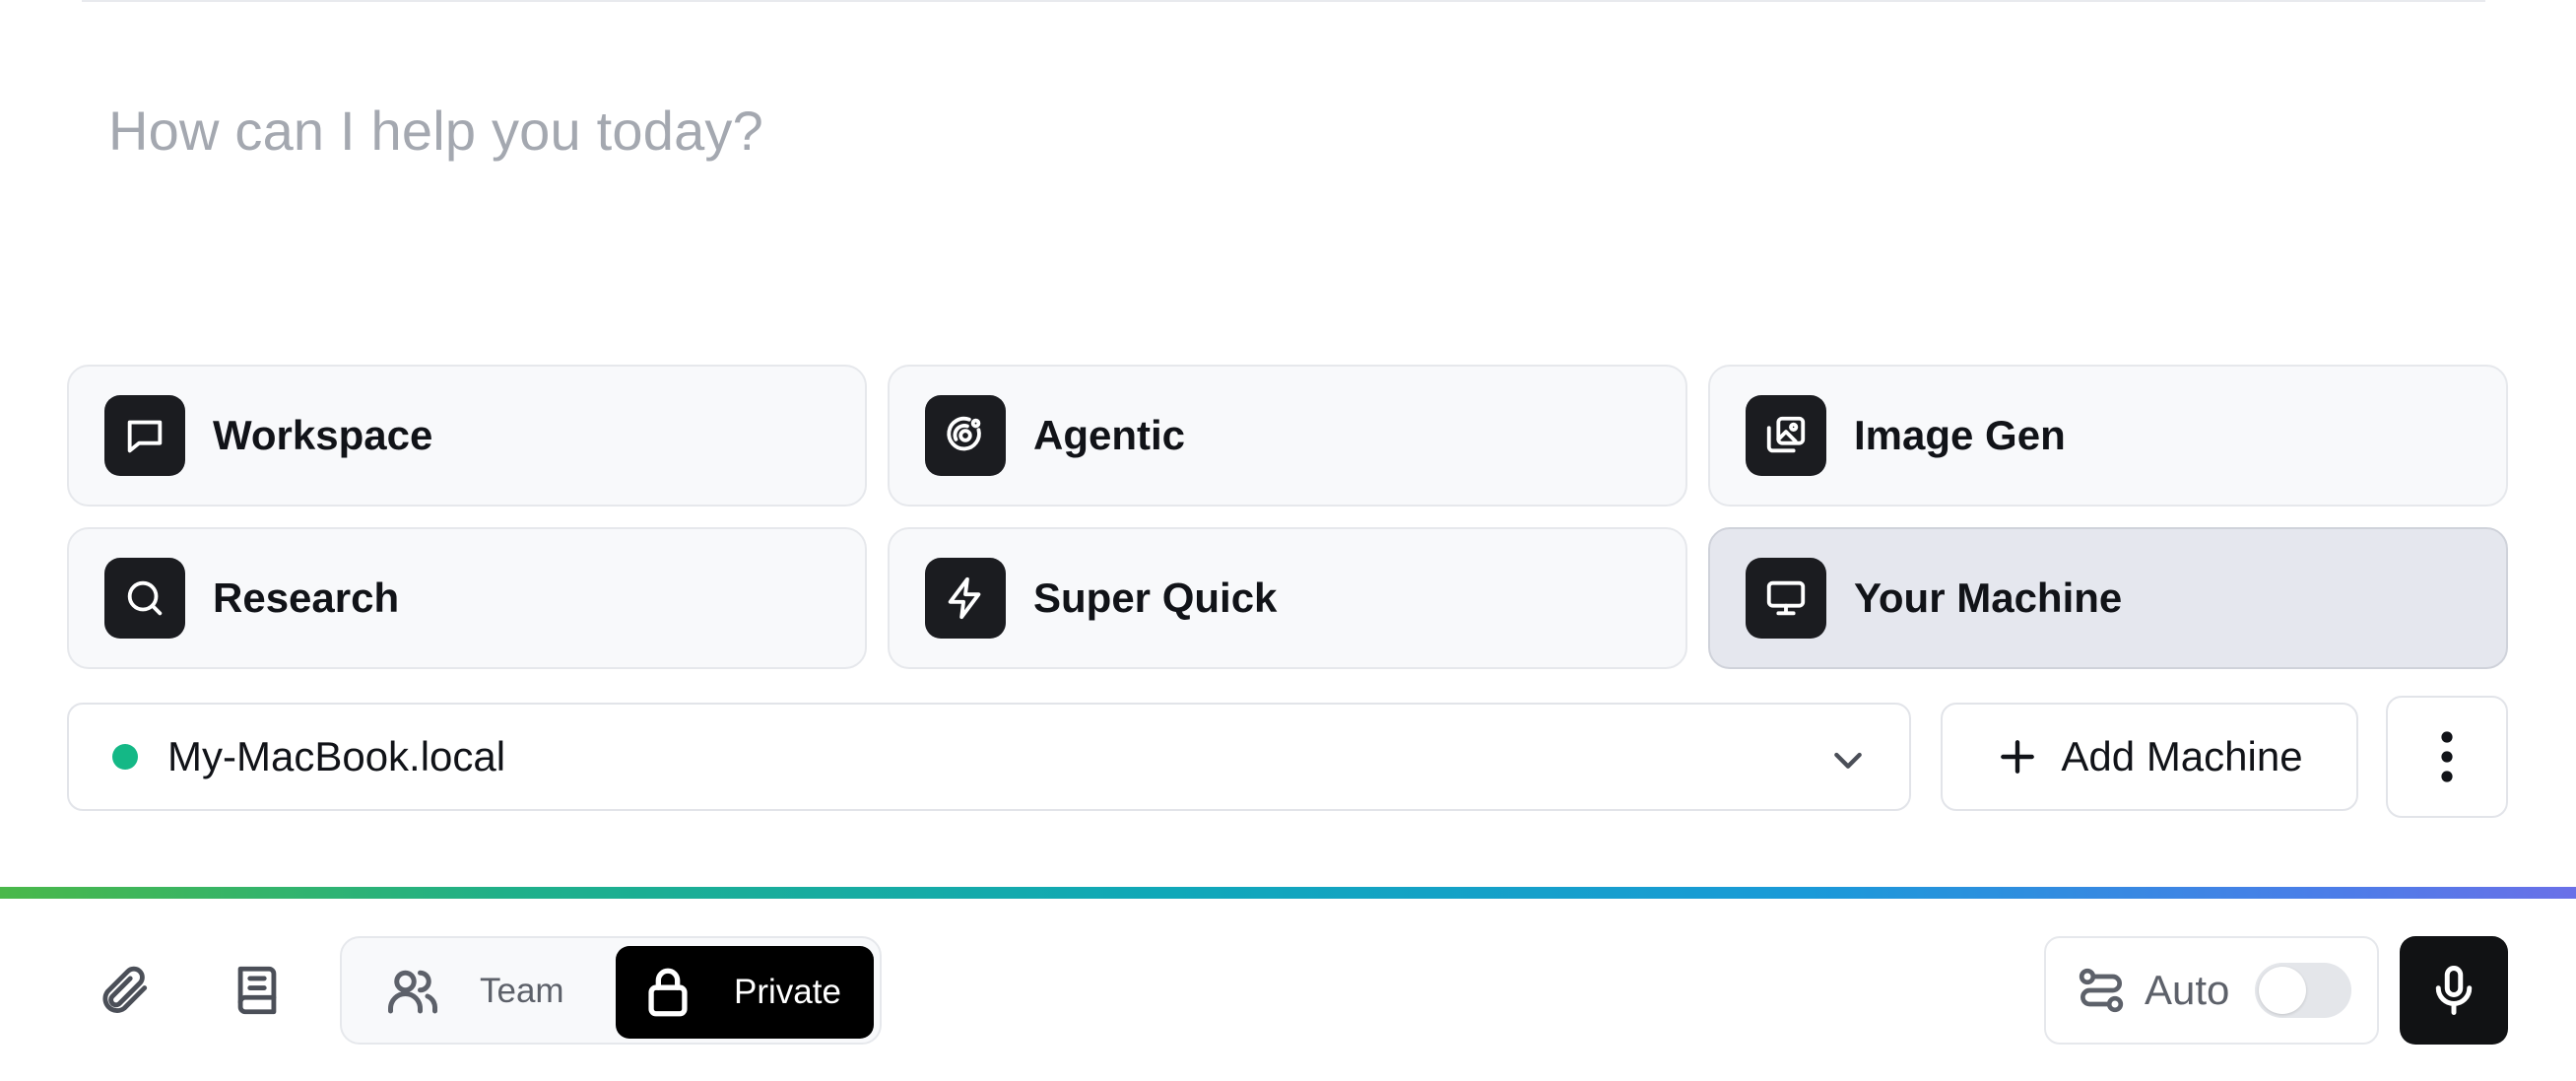 The height and width of the screenshot is (1081, 2576). What do you see at coordinates (1288, 893) in the screenshot?
I see `gradient-divider` at bounding box center [1288, 893].